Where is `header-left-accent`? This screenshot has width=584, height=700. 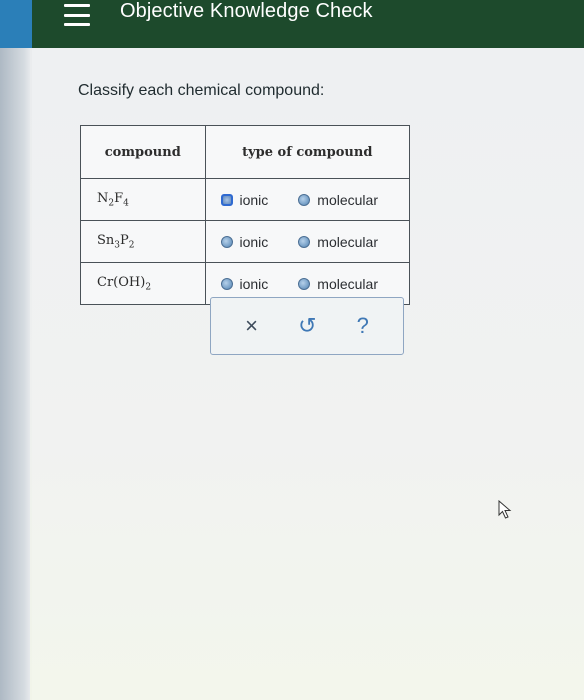
header-left-accent is located at coordinates (16, 24).